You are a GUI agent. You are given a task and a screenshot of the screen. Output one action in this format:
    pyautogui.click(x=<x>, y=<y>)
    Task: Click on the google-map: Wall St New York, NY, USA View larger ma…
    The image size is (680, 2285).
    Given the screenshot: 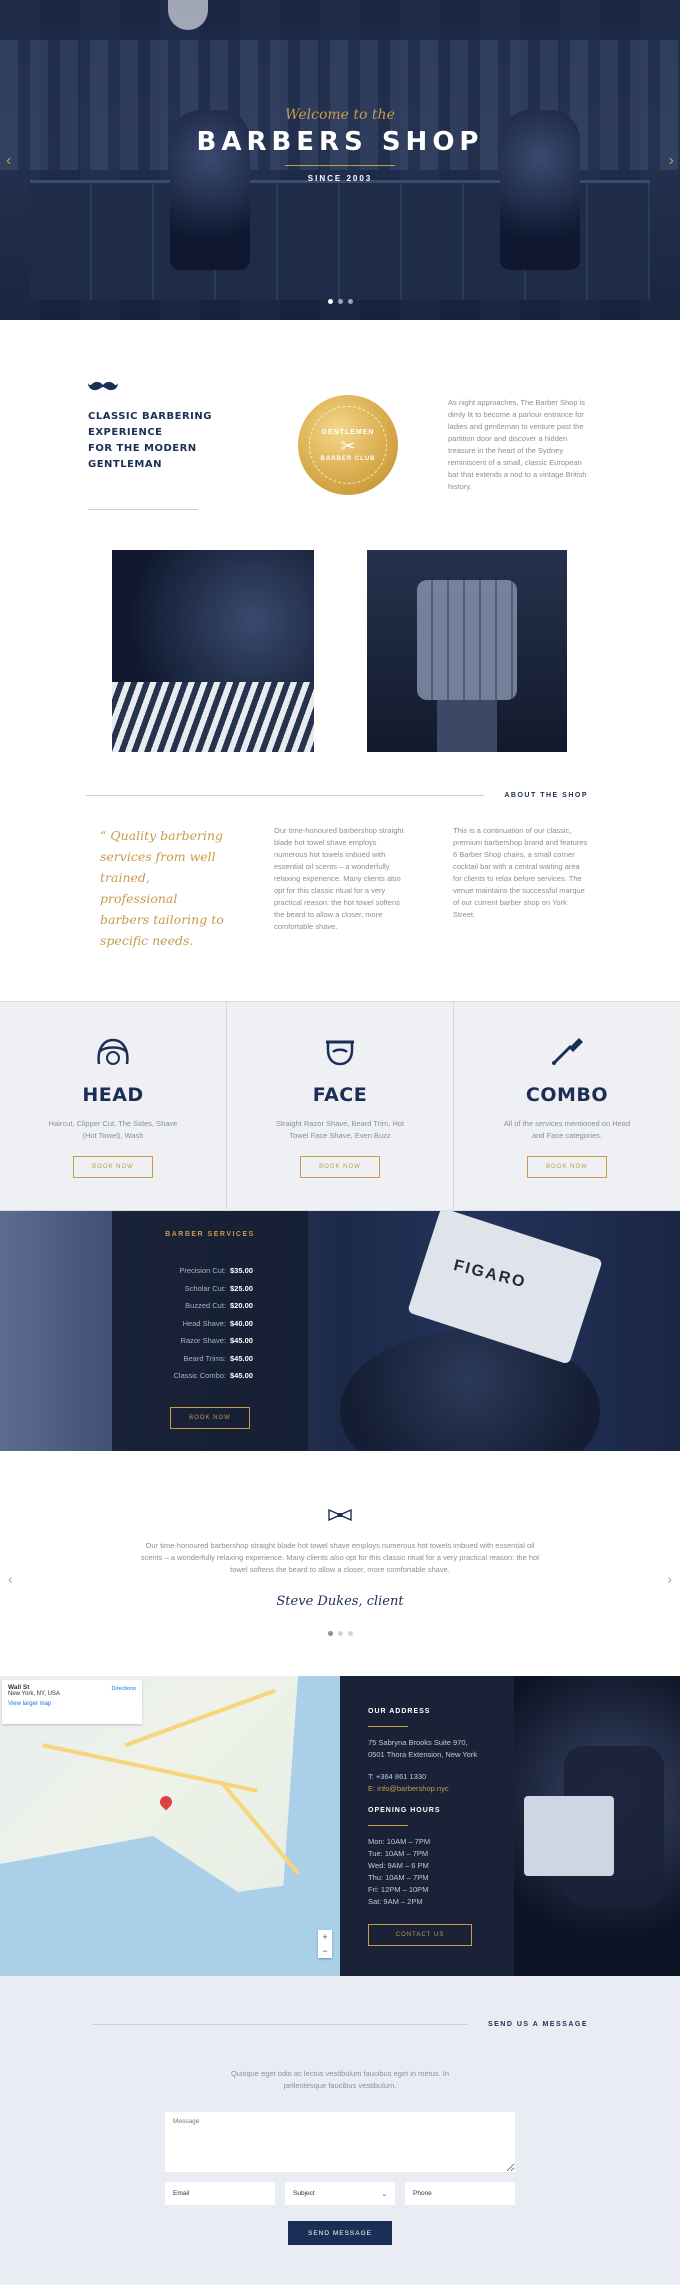 What is the action you would take?
    pyautogui.click(x=170, y=1826)
    